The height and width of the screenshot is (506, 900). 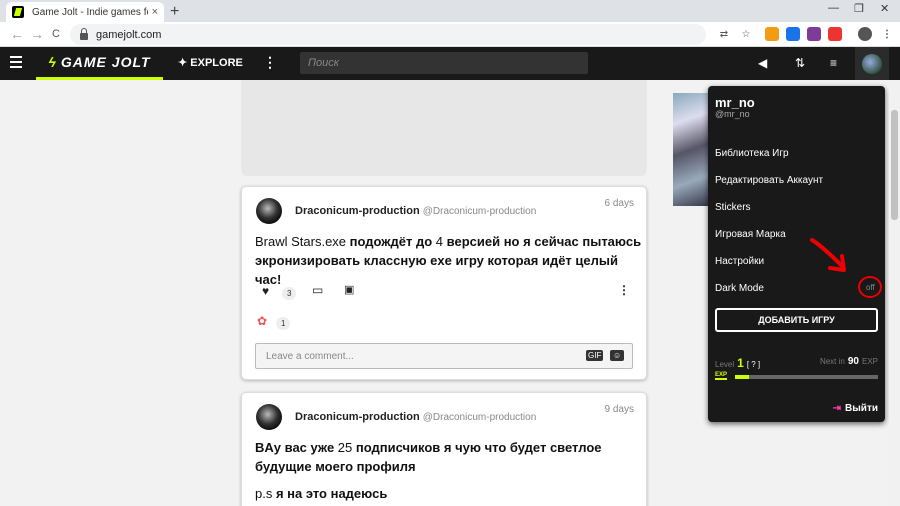 I want to click on post-time: 9 days, so click(x=619, y=409).